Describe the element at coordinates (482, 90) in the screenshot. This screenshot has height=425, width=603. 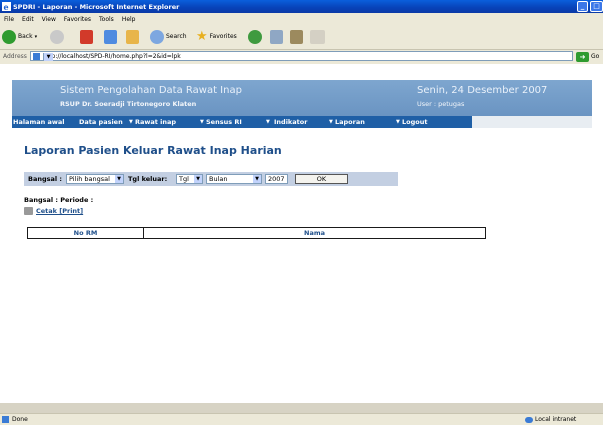
I see `current-date: Senin, 24 Desember 2007` at that location.